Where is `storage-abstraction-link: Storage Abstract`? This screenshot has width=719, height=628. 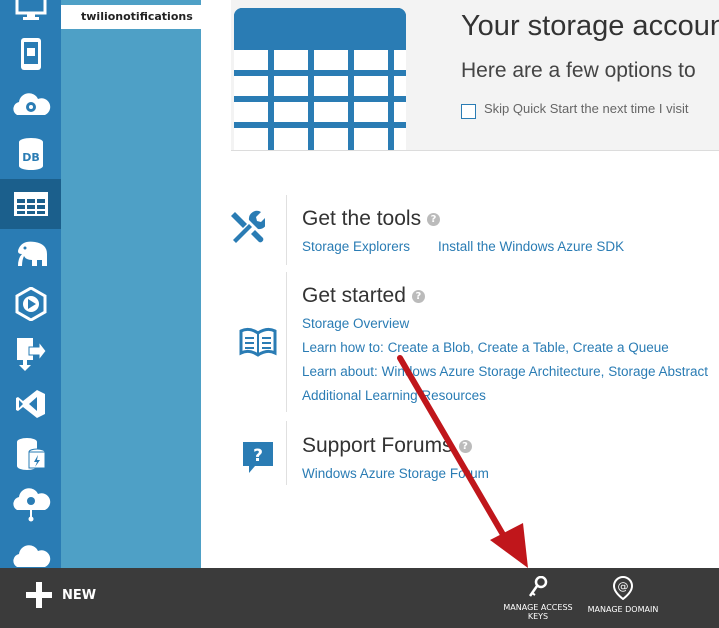
storage-abstraction-link: Storage Abstract is located at coordinates (658, 371).